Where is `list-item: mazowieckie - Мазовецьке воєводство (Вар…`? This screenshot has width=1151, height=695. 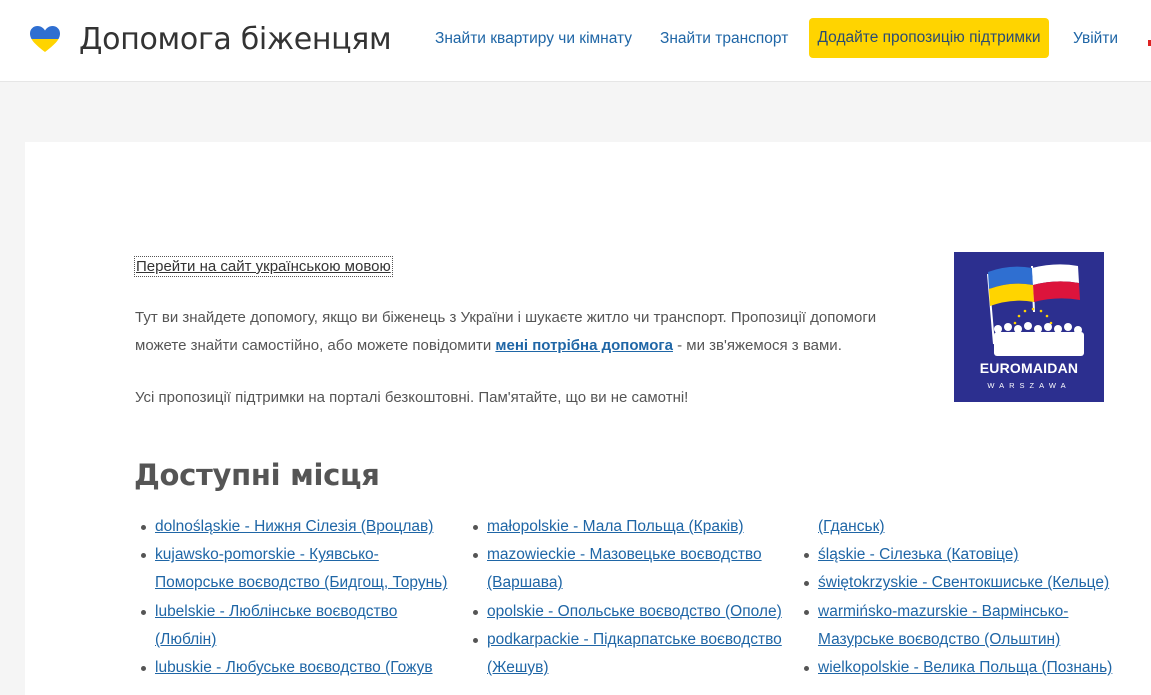 list-item: mazowieckie - Мазовецьке воєводство (Вар… is located at coordinates (627, 569).